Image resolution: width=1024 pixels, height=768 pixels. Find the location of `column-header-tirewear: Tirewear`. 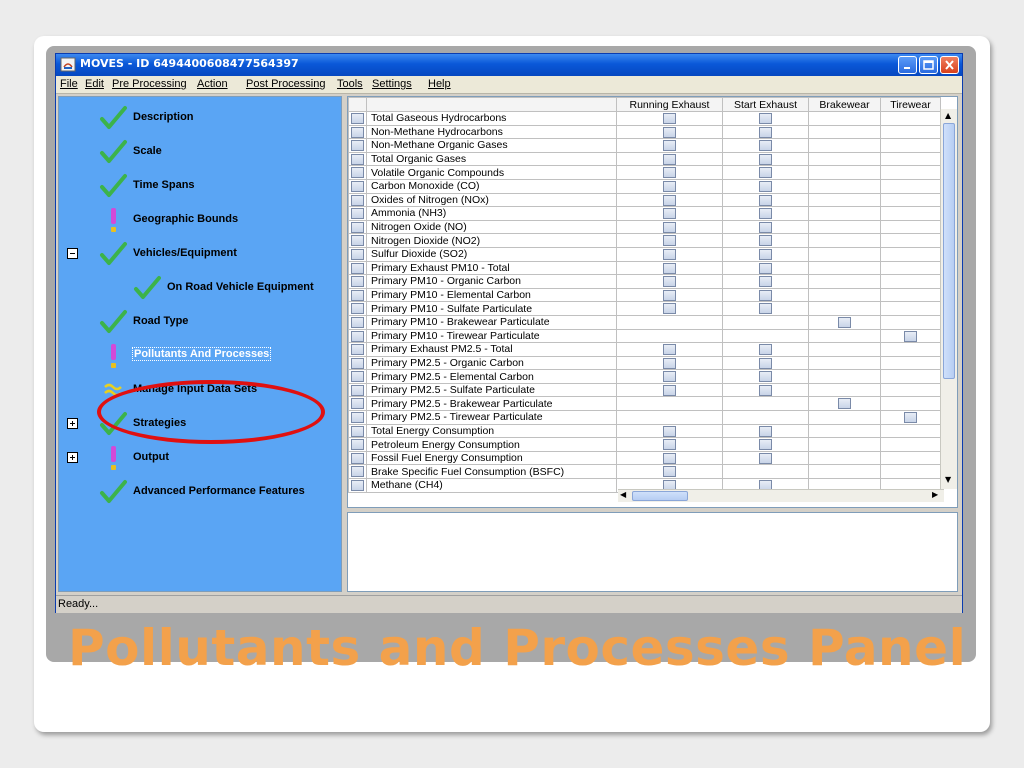

column-header-tirewear: Tirewear is located at coordinates (910, 104).